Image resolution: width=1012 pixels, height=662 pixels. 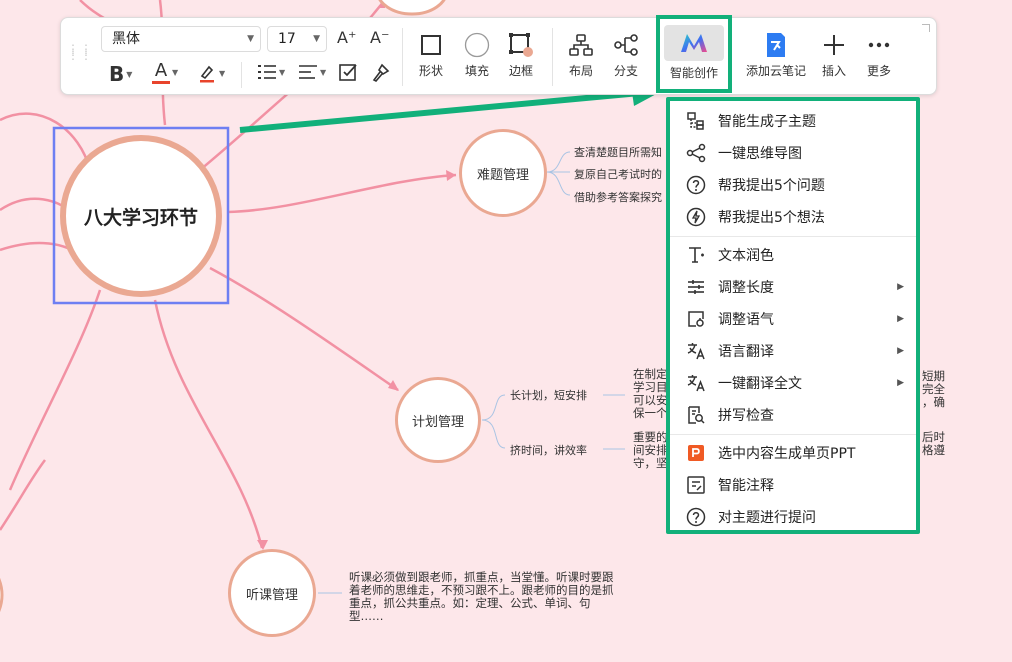 What do you see at coordinates (793, 217) in the screenshot?
I see `menu-item-five-ideas: 帮我提出5个想法` at bounding box center [793, 217].